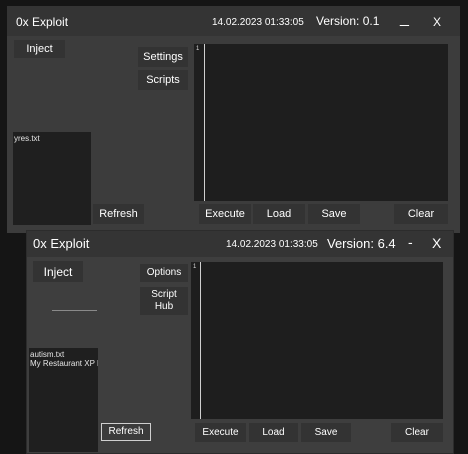  Describe the element at coordinates (64, 363) in the screenshot. I see `list-item: My Restaurant XP F` at that location.